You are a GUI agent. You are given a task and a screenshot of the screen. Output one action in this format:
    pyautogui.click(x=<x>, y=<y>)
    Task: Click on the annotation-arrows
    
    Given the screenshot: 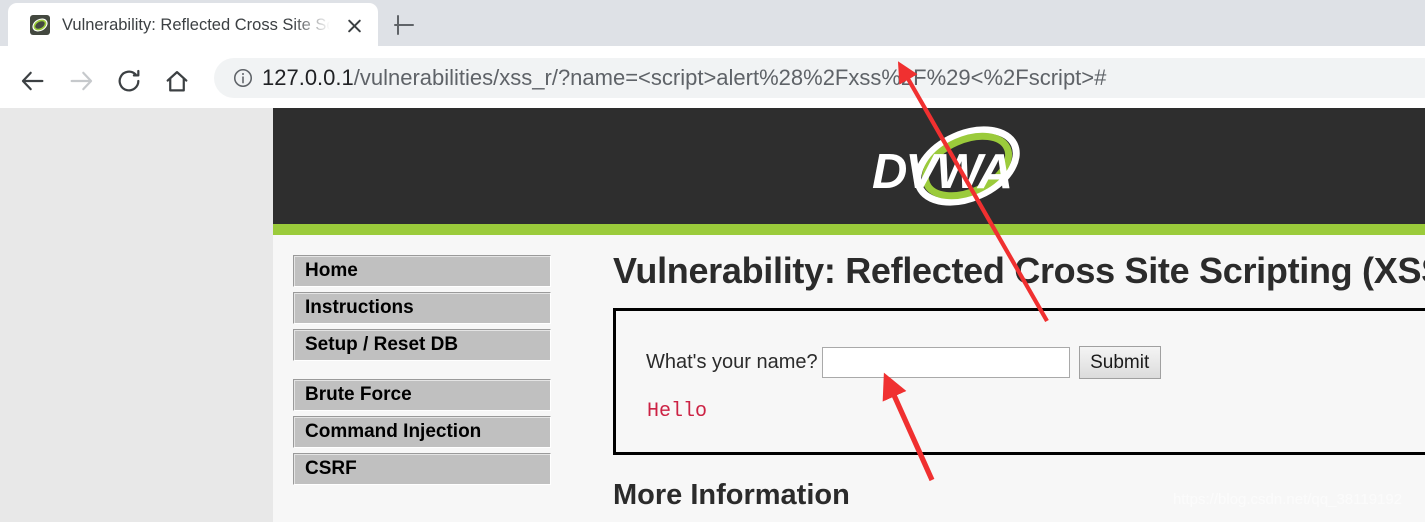 What is the action you would take?
    pyautogui.click(x=965, y=271)
    